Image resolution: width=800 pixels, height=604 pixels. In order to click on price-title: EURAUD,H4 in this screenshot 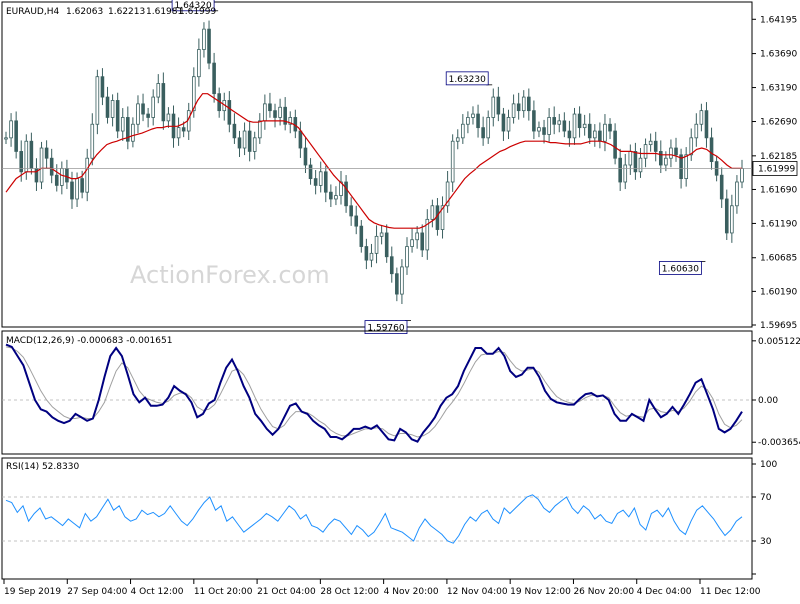, I will do `click(32, 12)`.